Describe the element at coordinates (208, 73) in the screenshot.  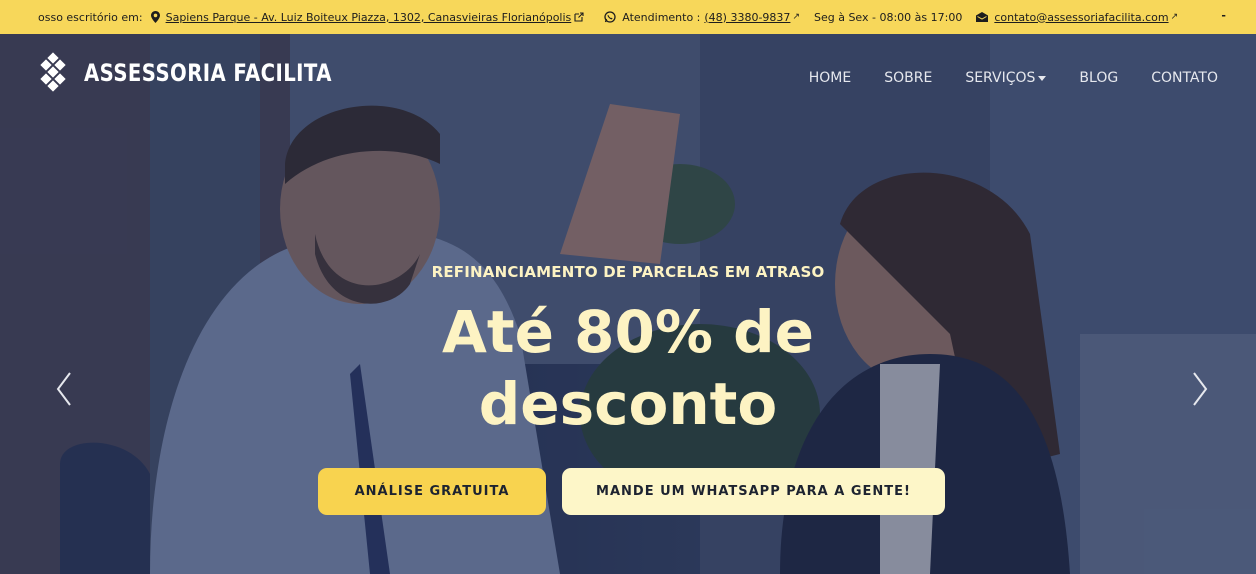
I see `brand-name: ASSESSORIA FACILITA` at that location.